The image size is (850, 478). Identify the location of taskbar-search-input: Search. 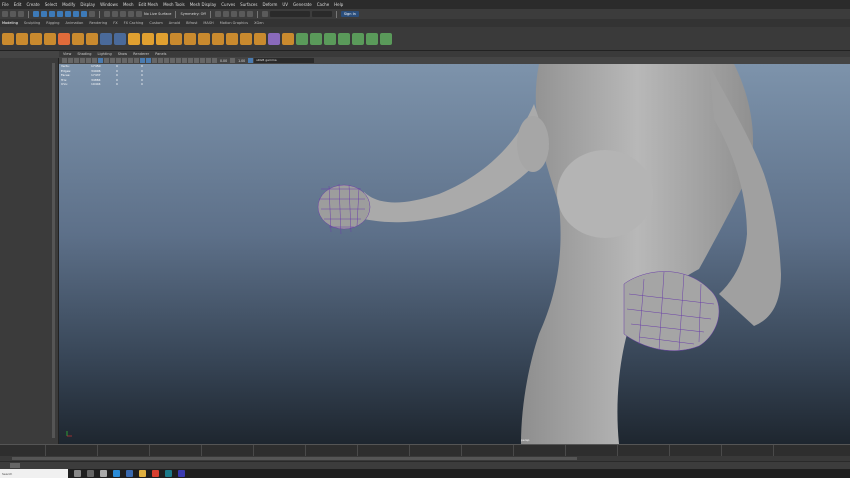
(34, 473).